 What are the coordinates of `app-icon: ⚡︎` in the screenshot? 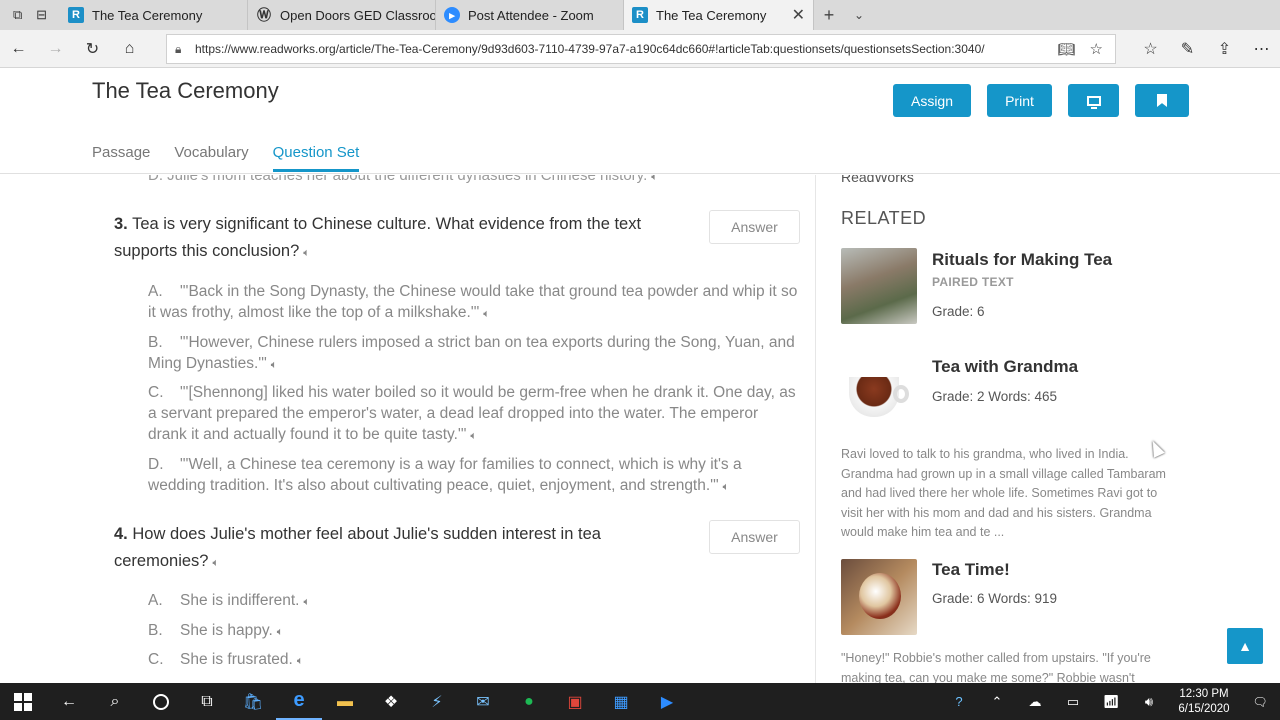 It's located at (437, 701).